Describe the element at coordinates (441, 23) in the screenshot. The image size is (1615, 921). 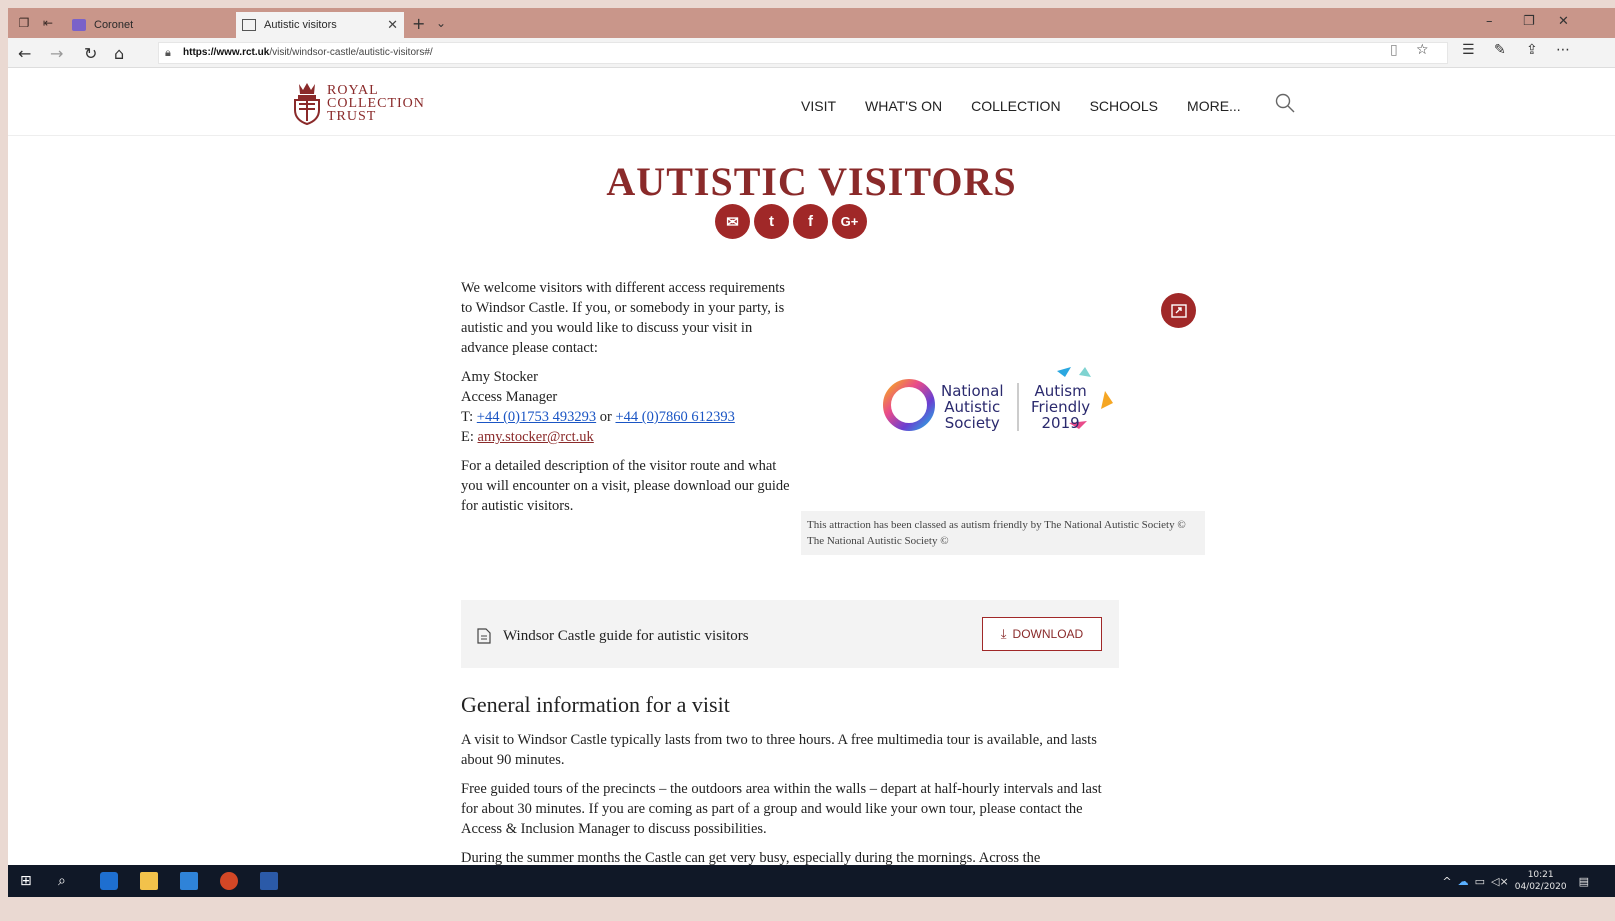
I see `chevron-down-icon: ⌄` at that location.